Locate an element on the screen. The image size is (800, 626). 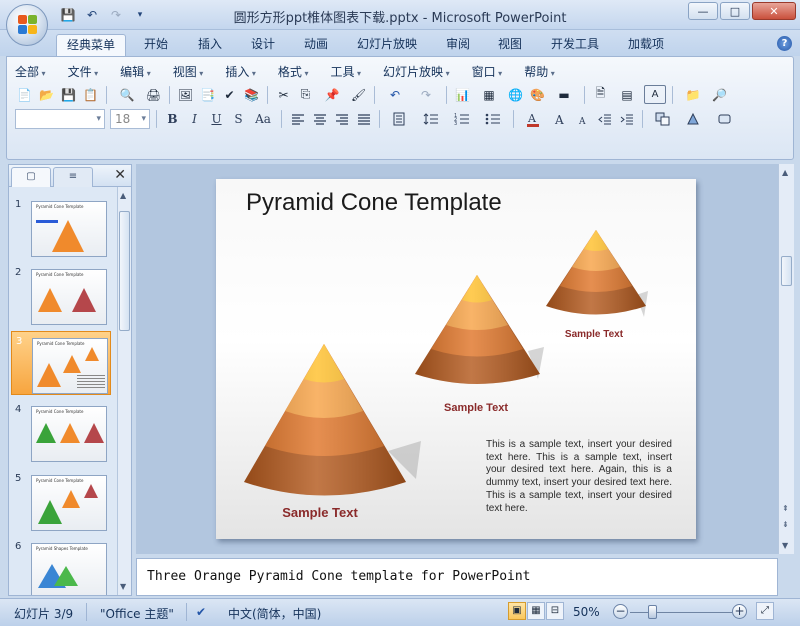
slide-sorter-view-button: ▦ is located at coordinates (536, 611).